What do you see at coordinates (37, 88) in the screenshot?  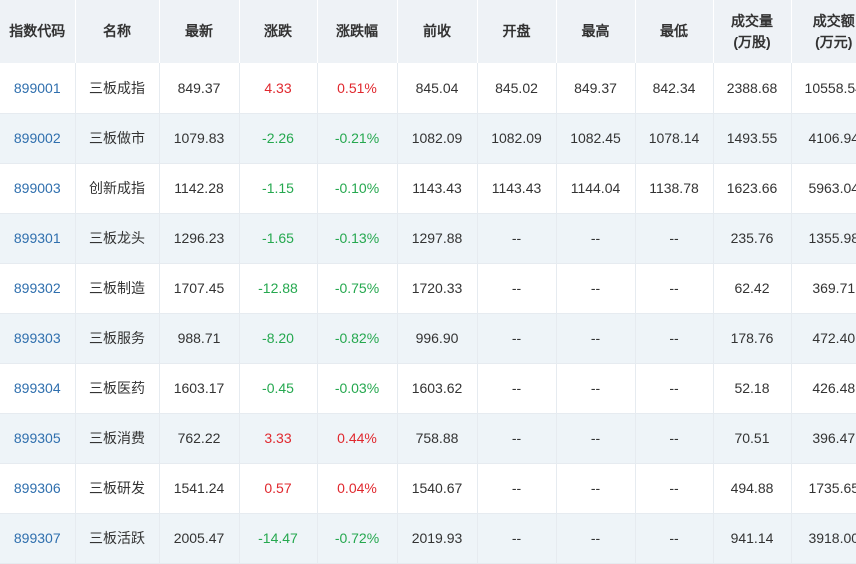 I see `code-cell: 899001` at bounding box center [37, 88].